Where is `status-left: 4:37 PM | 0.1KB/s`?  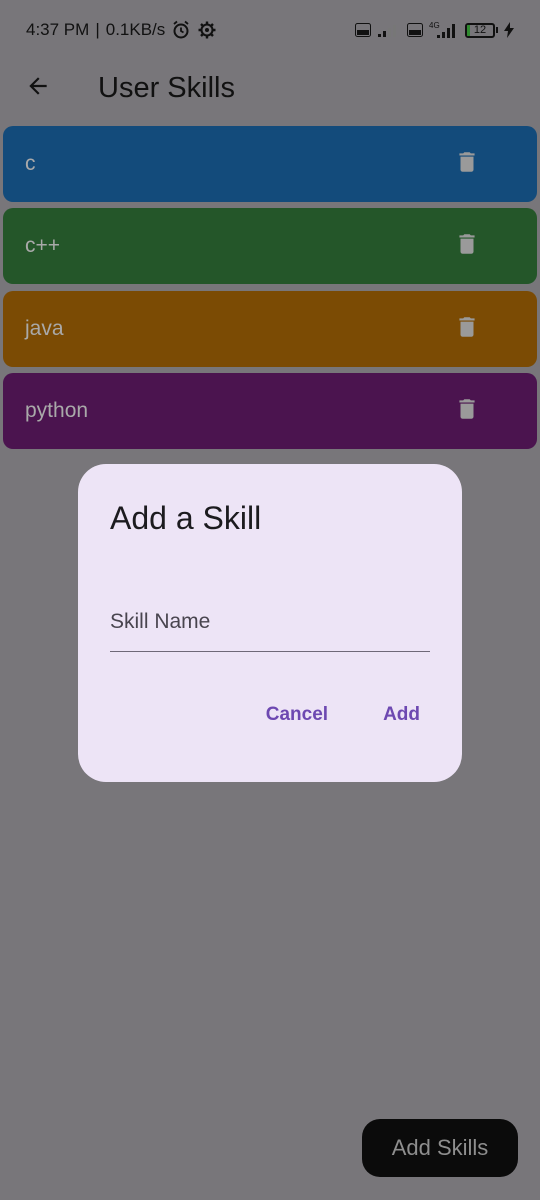 status-left: 4:37 PM | 0.1KB/s is located at coordinates (121, 30).